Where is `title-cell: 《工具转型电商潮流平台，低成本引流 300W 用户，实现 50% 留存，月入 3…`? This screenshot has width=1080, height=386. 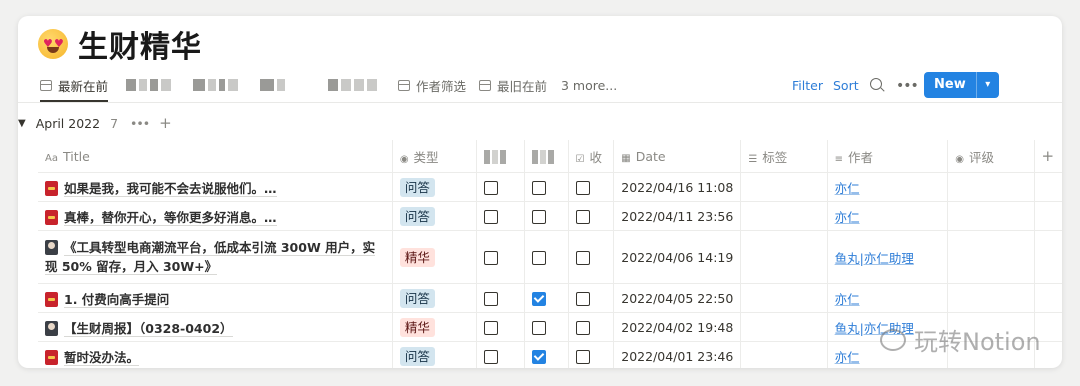 title-cell: 《工具转型电商潮流平台，低成本引流 300W 用户，实现 50% 留存，月入 3… is located at coordinates (215, 257).